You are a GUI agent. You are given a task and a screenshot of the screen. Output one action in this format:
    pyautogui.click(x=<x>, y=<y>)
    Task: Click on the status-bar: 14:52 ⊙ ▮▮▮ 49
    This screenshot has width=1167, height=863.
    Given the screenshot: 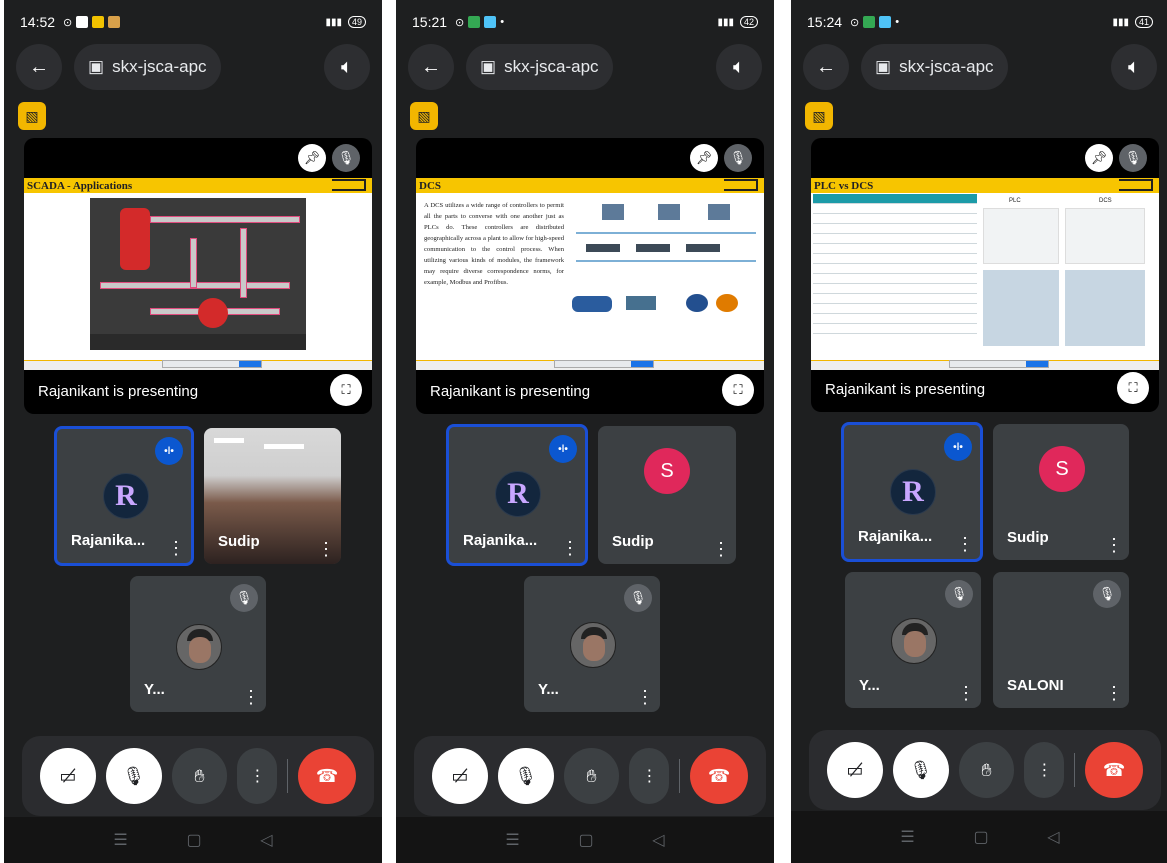 What is the action you would take?
    pyautogui.click(x=193, y=22)
    